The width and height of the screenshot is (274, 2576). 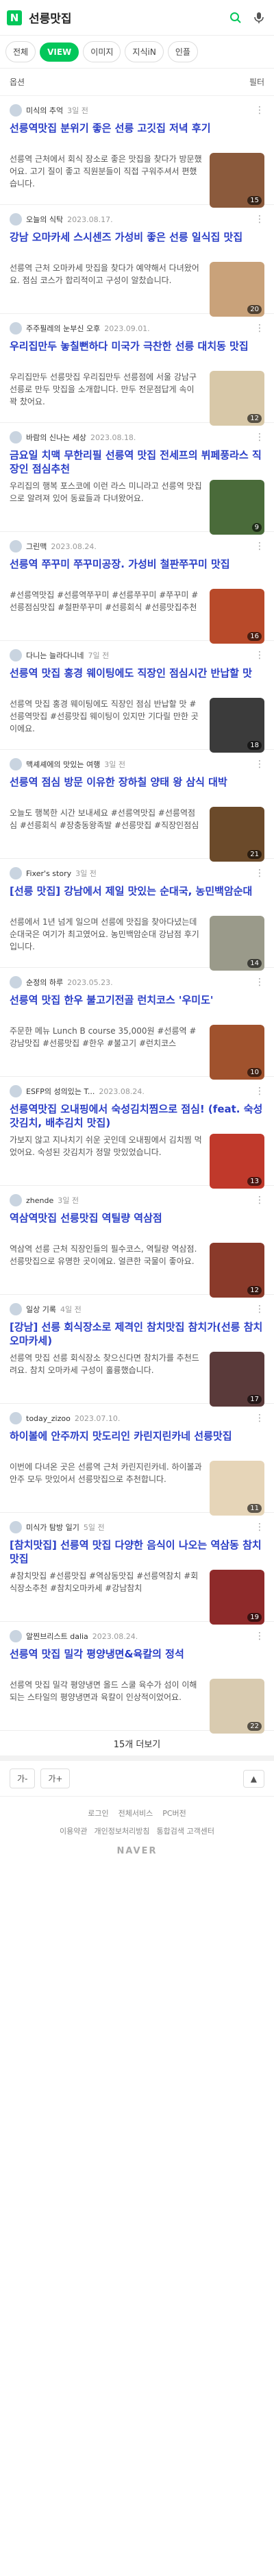 I want to click on scroll-top-button: ▲, so click(x=253, y=1778).